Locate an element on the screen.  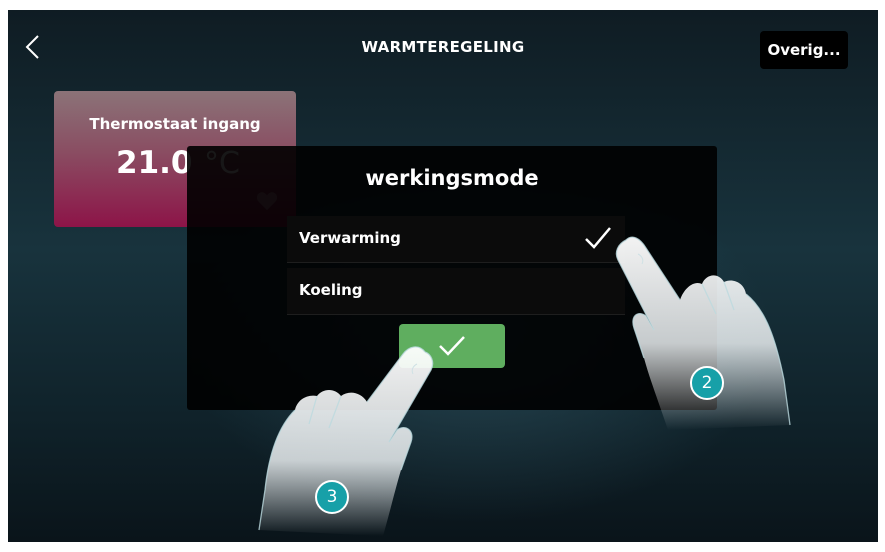
thermostat-name: Thermostaat ingang is located at coordinates (175, 124).